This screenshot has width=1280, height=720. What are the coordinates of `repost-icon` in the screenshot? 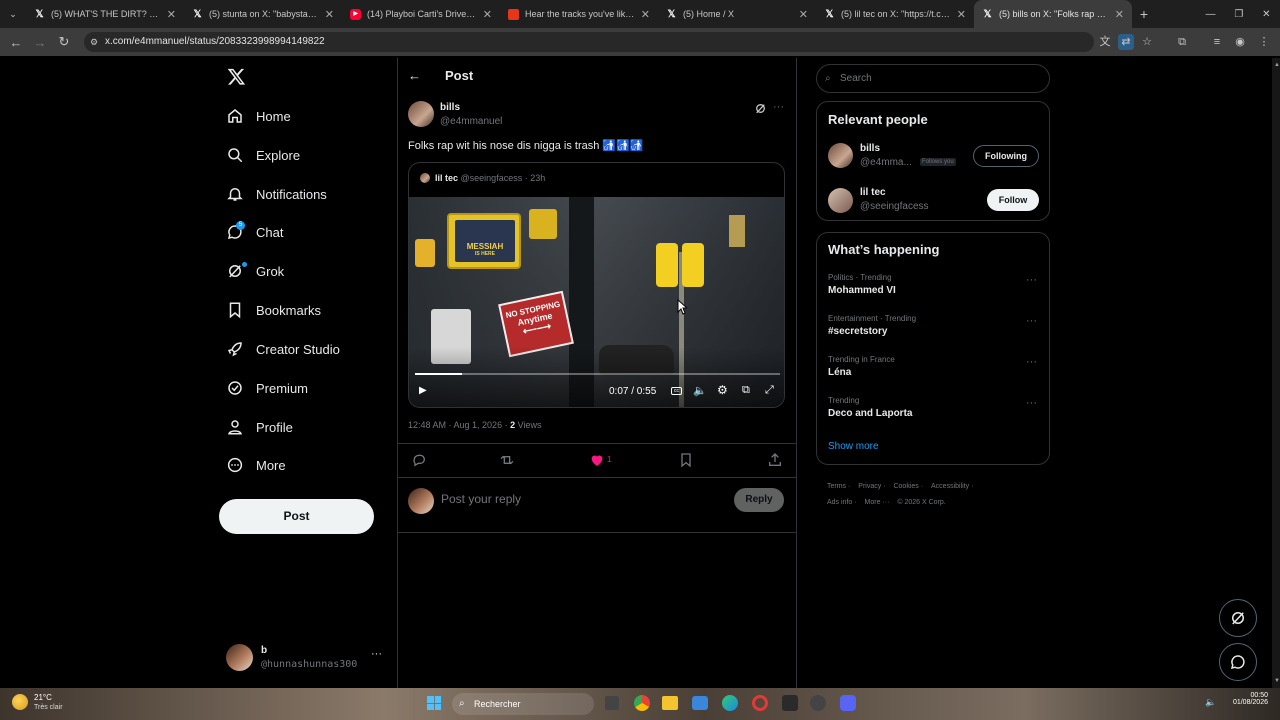 It's located at (507, 460).